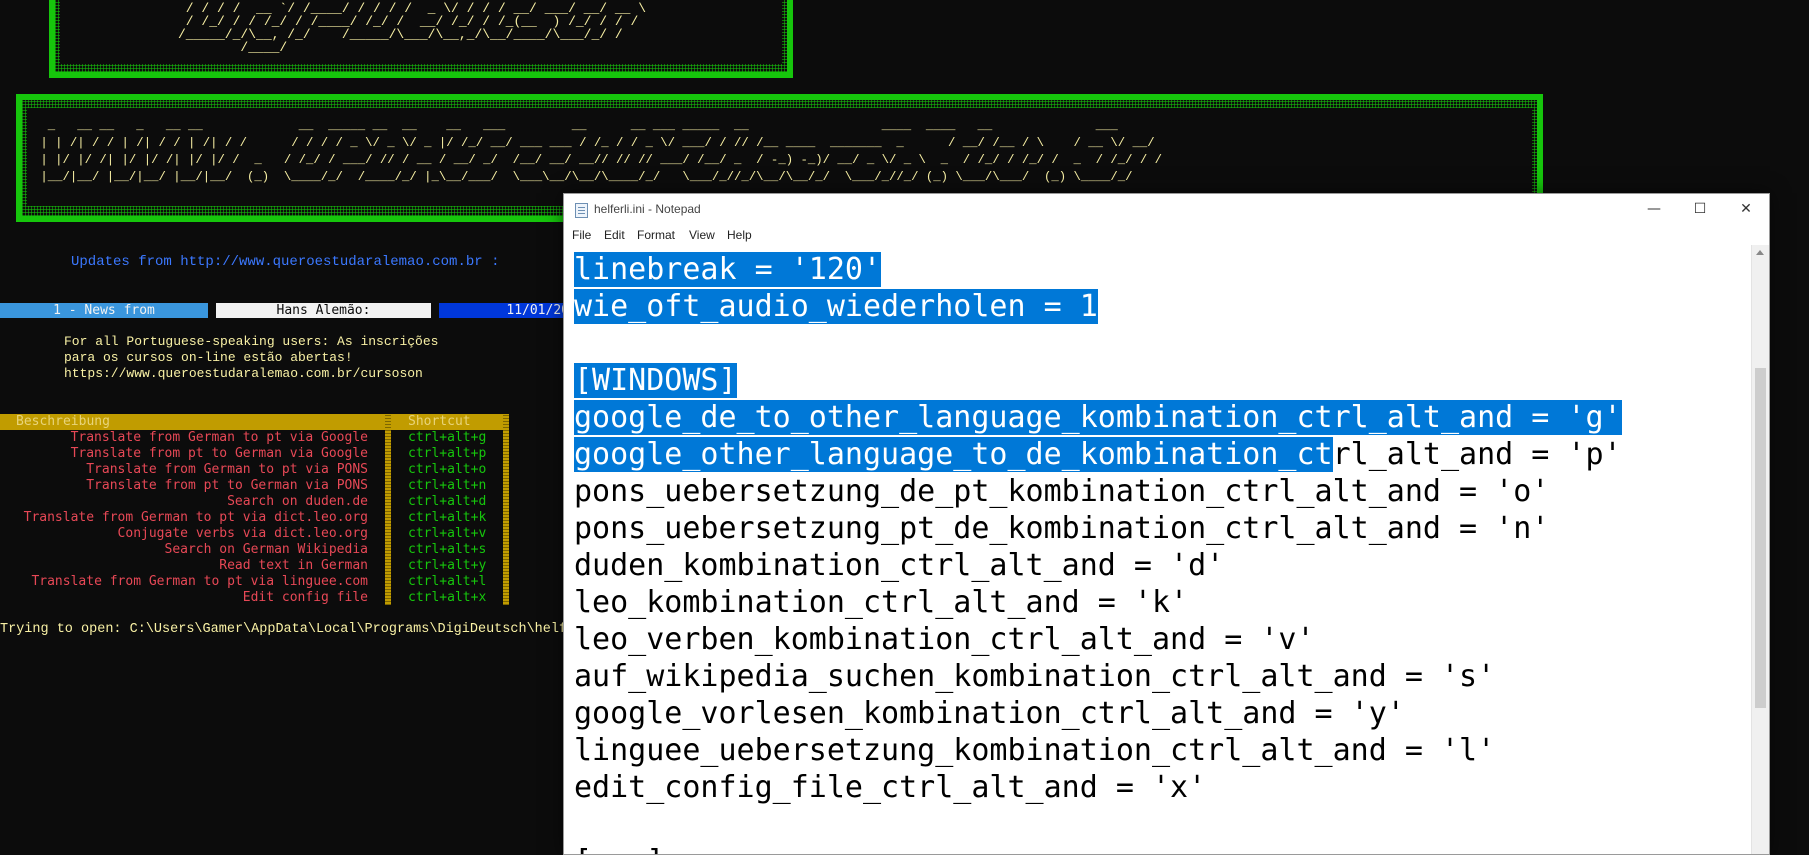 Image resolution: width=1809 pixels, height=855 pixels. What do you see at coordinates (439, 421) in the screenshot?
I see `col-header-shortcut: Shortcut` at bounding box center [439, 421].